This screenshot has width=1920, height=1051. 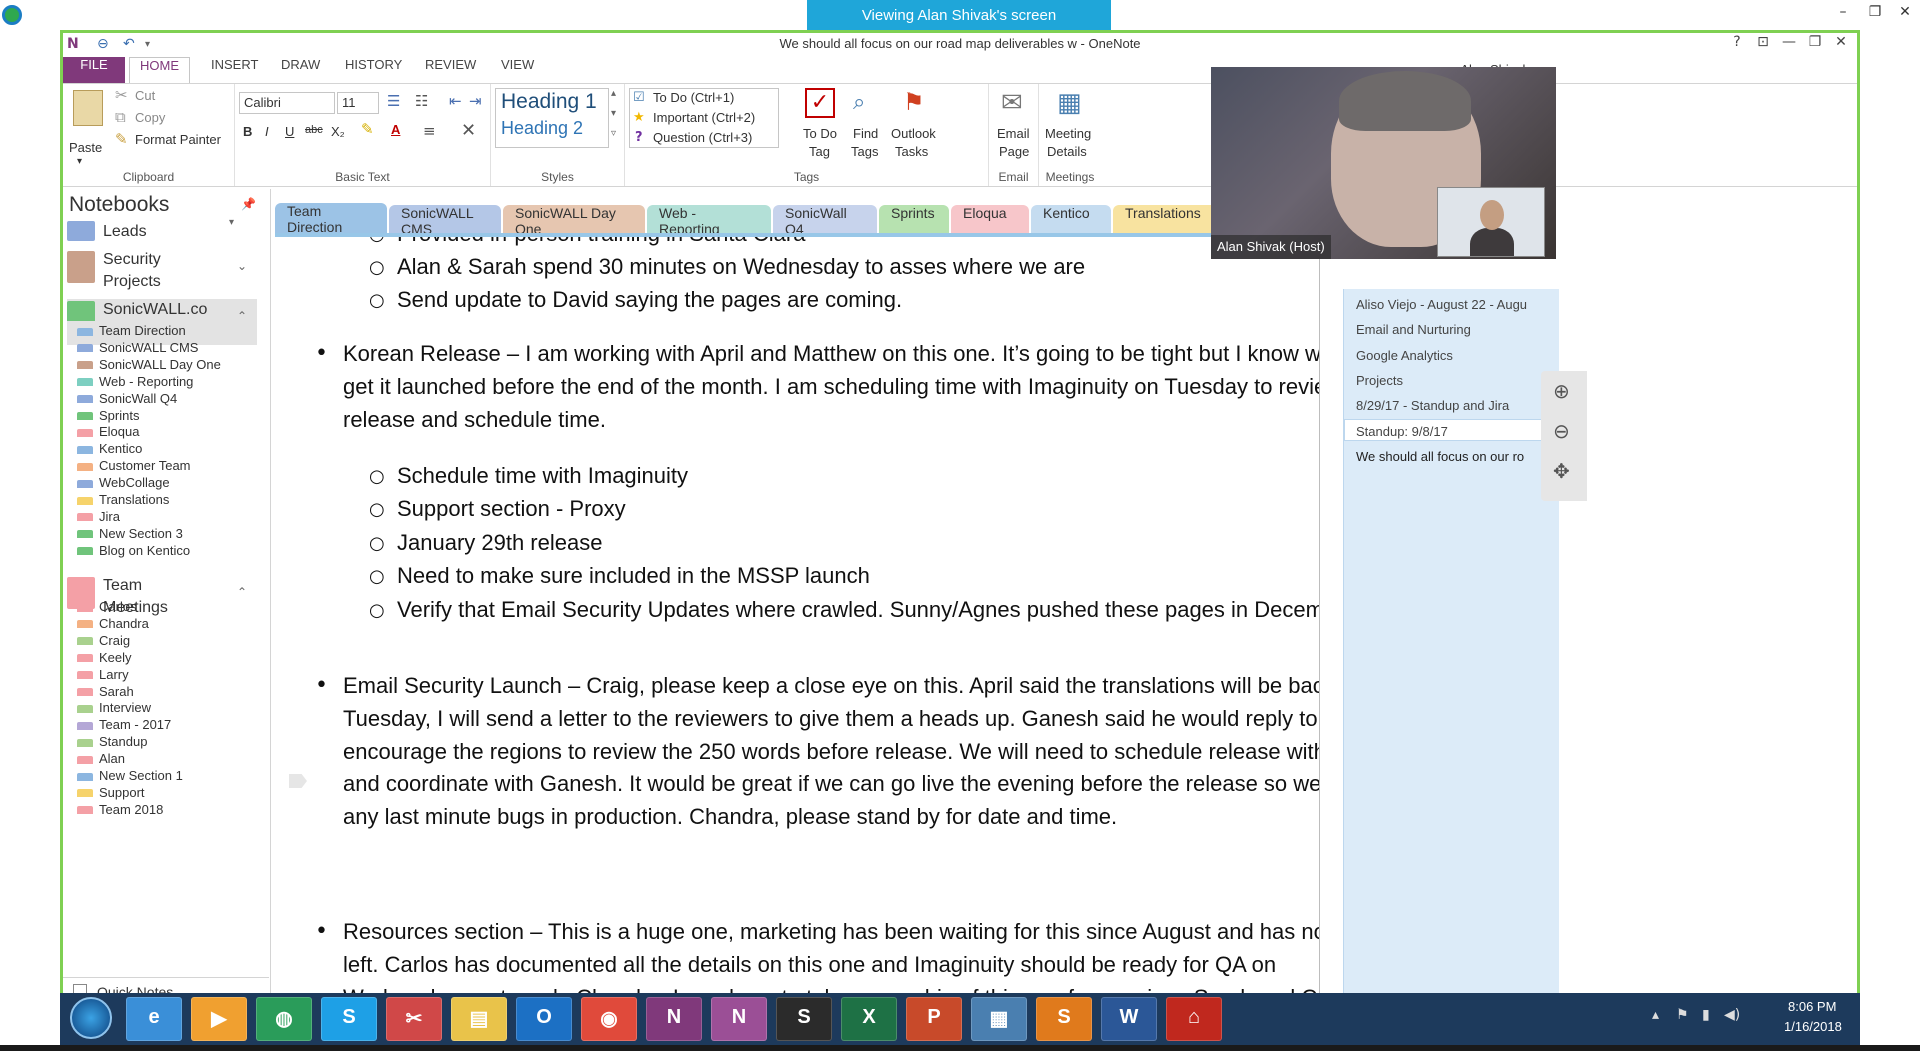 What do you see at coordinates (1812, 1006) in the screenshot?
I see `clock-time: 8:06 PM` at bounding box center [1812, 1006].